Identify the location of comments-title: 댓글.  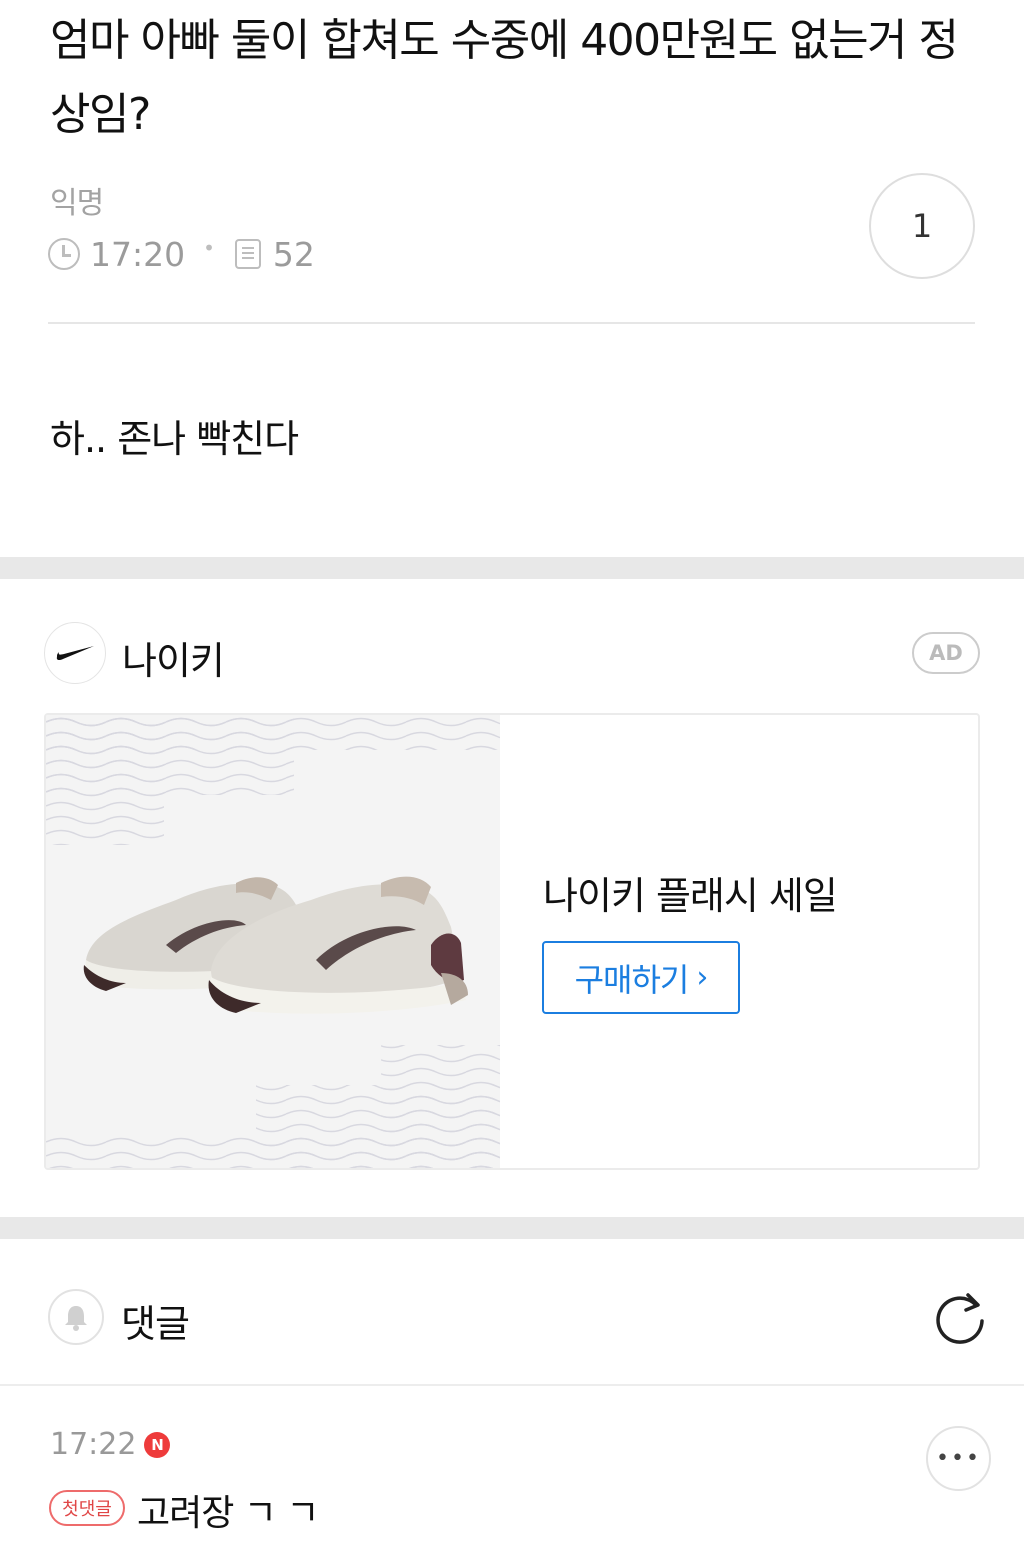
(155, 1324).